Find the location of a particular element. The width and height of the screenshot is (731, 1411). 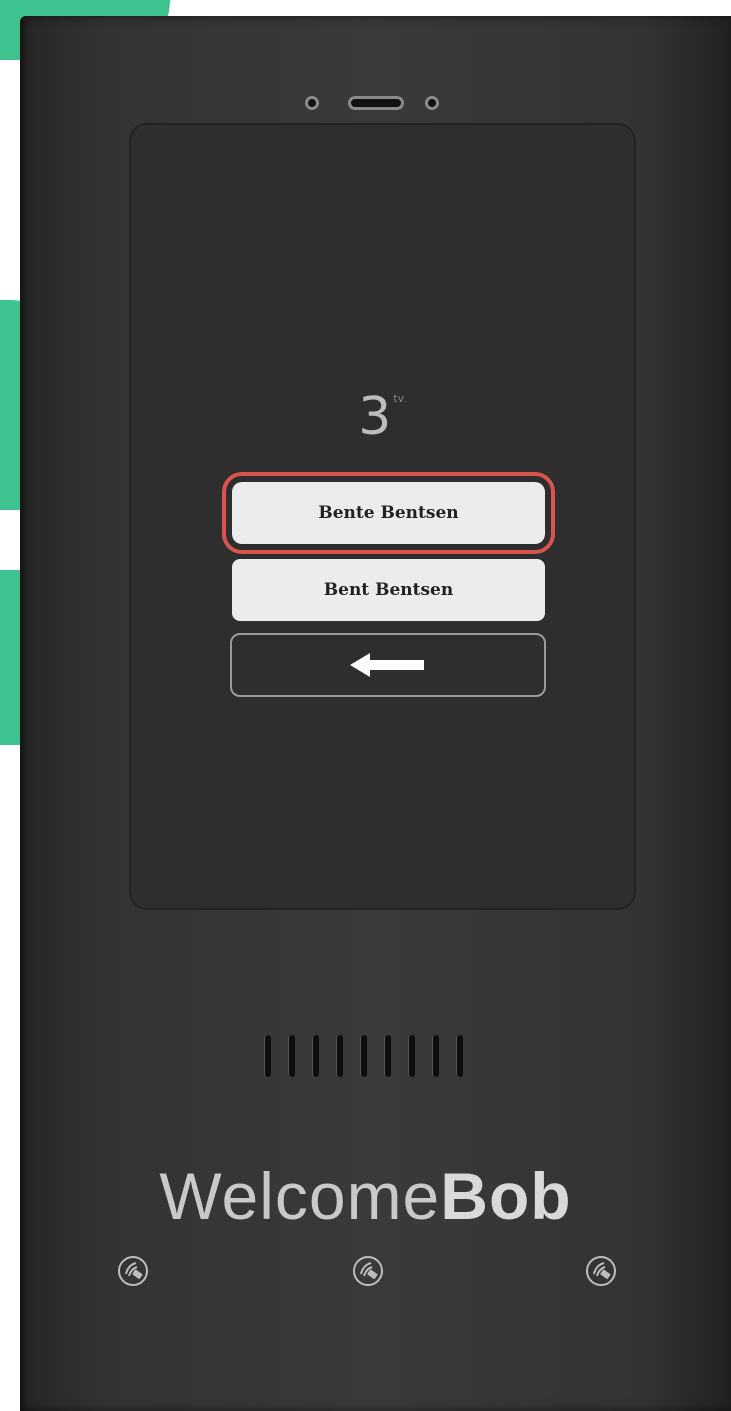

resident-button-bente-bentsen: Bente Bentsen is located at coordinates (388, 513).